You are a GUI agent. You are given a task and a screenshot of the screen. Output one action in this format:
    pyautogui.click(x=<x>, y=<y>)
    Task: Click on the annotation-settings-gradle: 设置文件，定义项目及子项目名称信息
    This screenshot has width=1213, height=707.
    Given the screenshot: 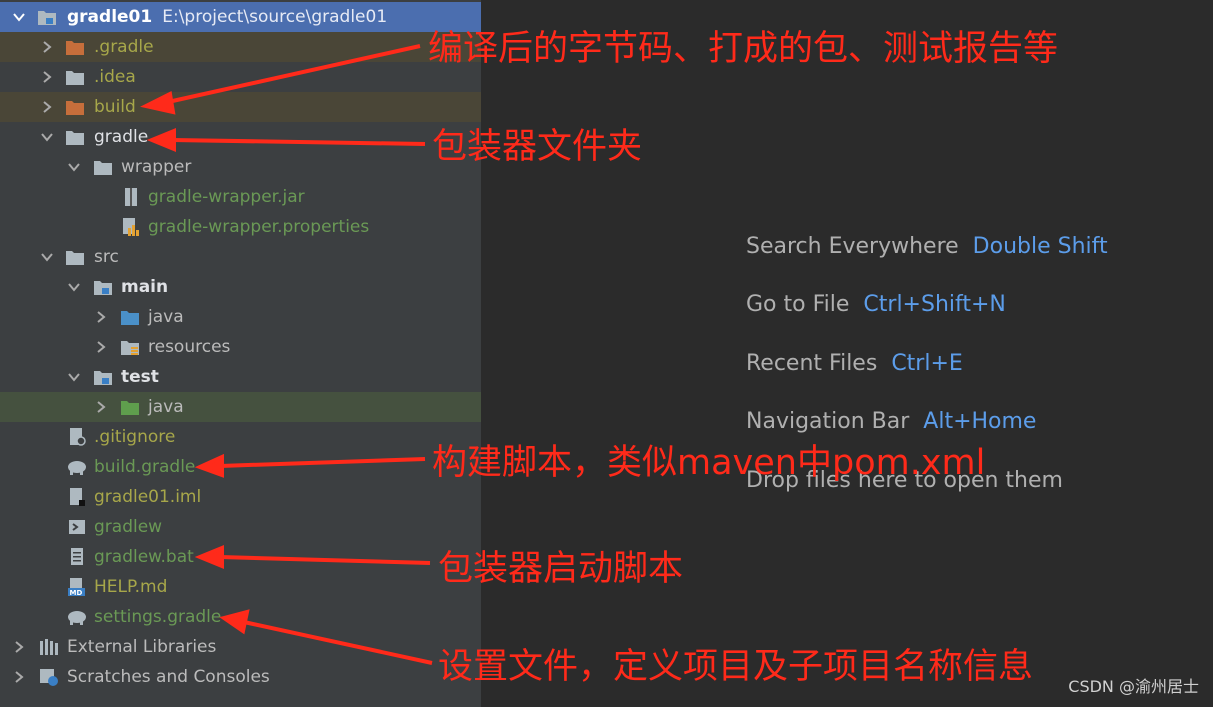 What is the action you would take?
    pyautogui.click(x=736, y=667)
    